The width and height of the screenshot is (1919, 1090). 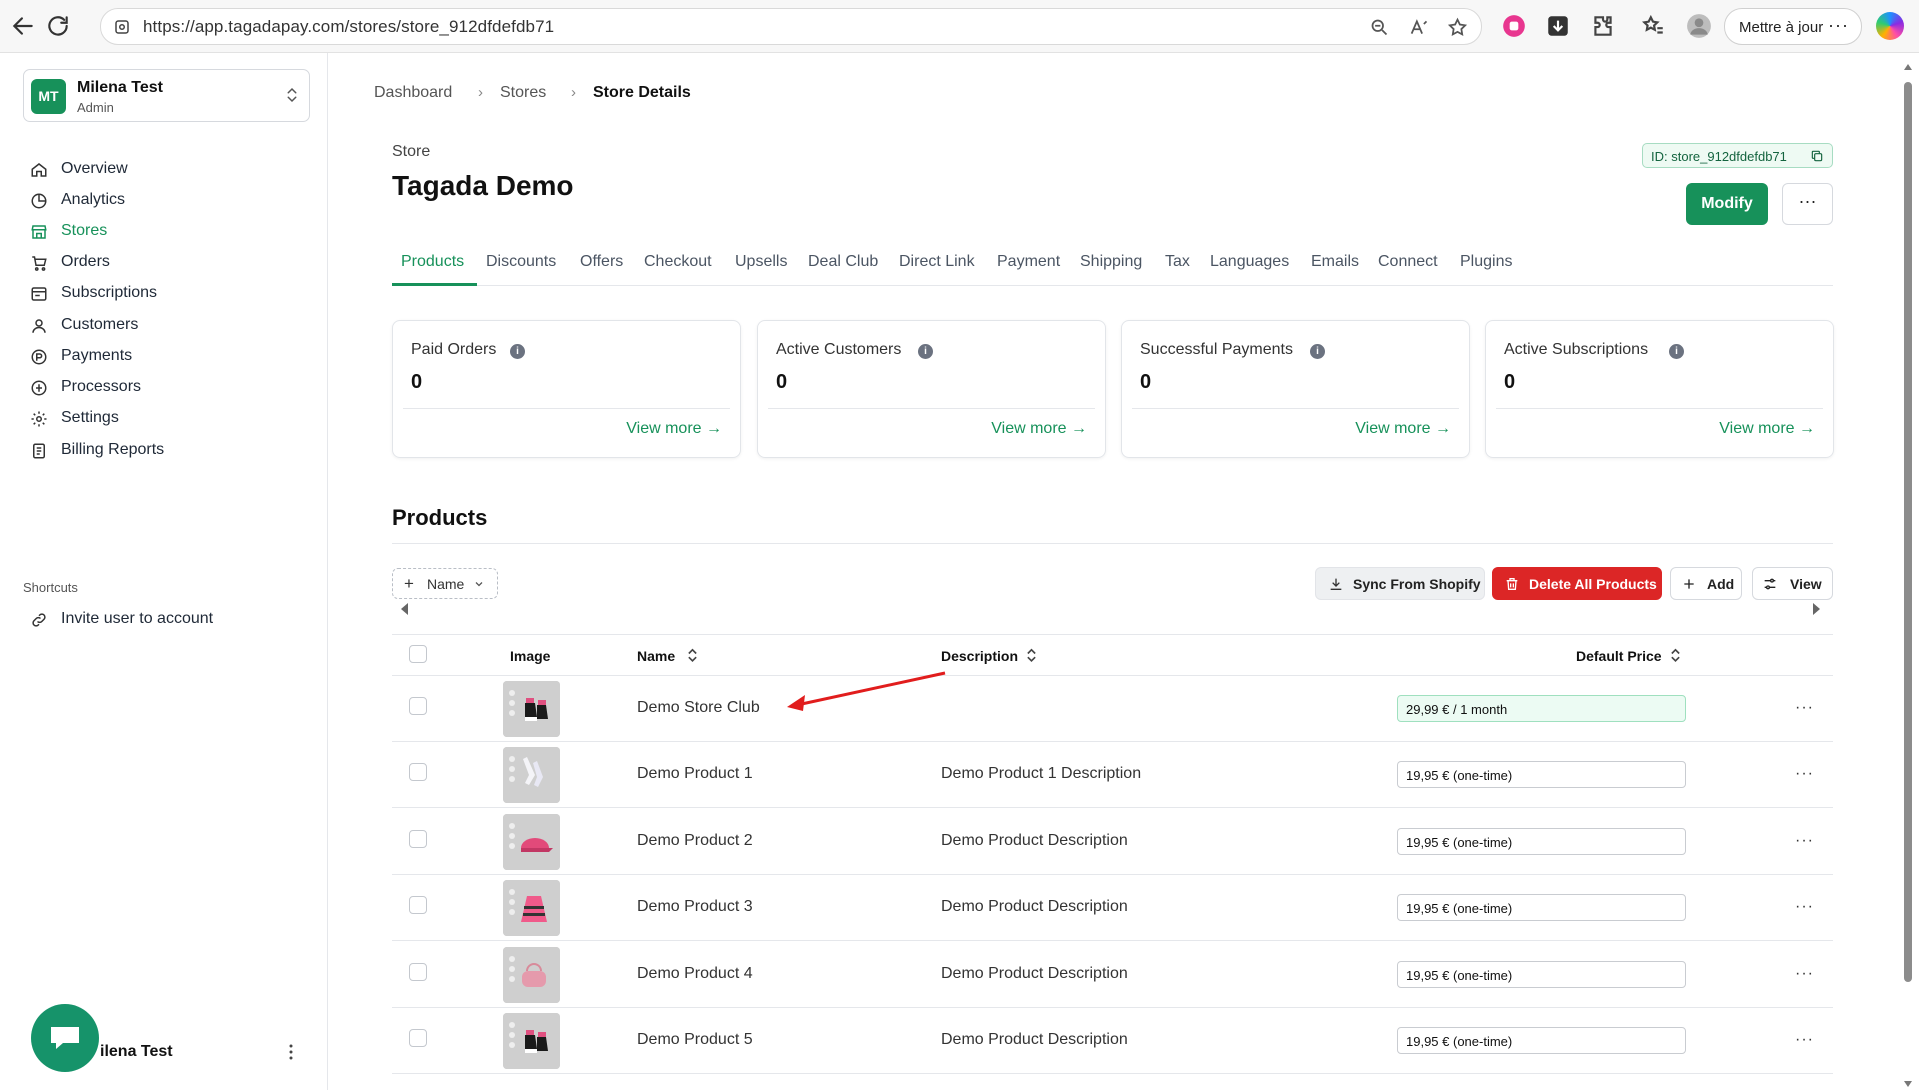 I want to click on page-scrollbar, so click(x=1908, y=574).